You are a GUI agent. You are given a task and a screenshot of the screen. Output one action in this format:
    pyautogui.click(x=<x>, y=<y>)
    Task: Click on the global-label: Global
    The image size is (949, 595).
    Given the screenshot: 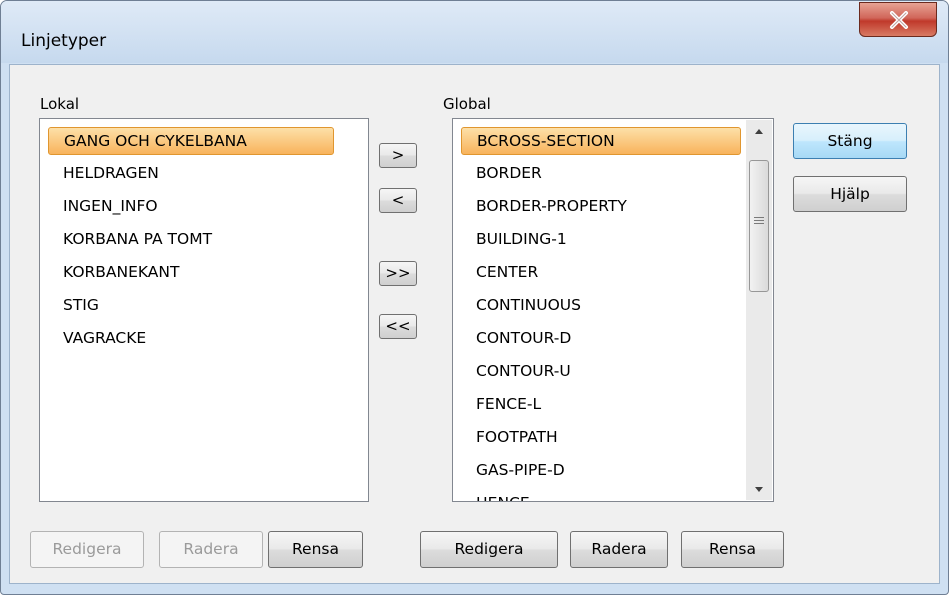 What is the action you would take?
    pyautogui.click(x=467, y=104)
    